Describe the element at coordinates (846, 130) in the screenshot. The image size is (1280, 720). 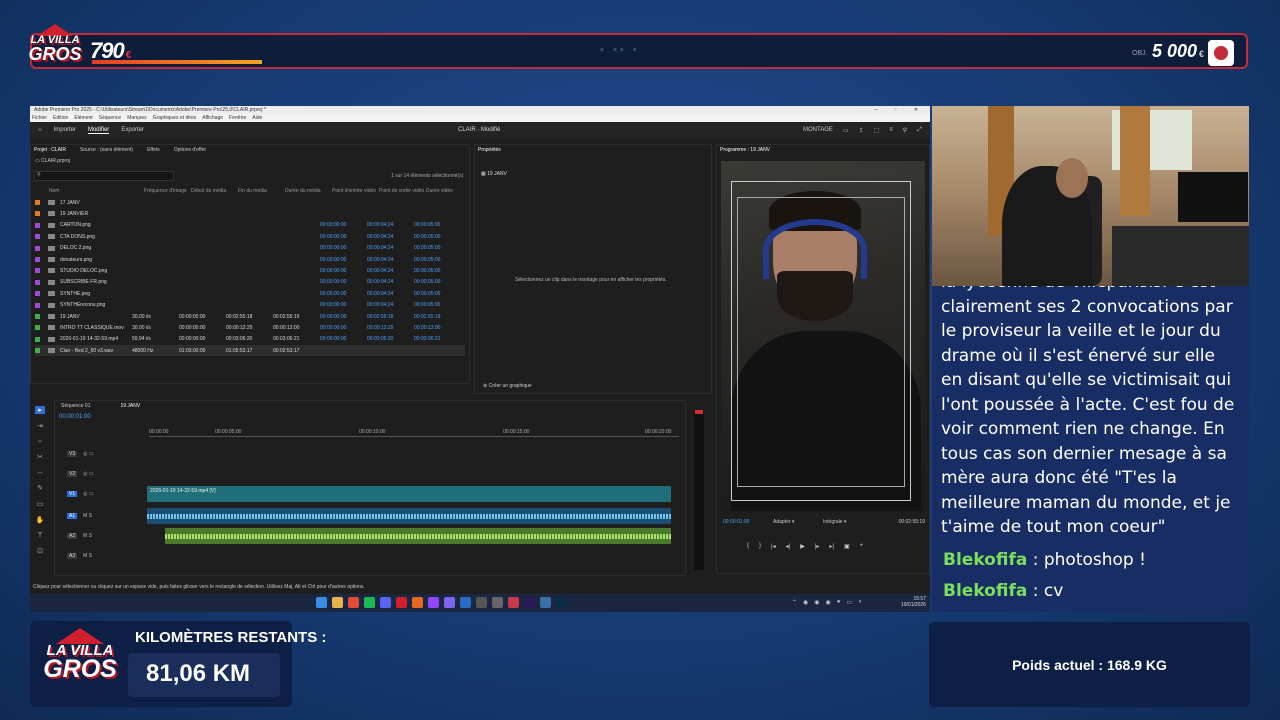
I see `workspace-icon: ▭` at that location.